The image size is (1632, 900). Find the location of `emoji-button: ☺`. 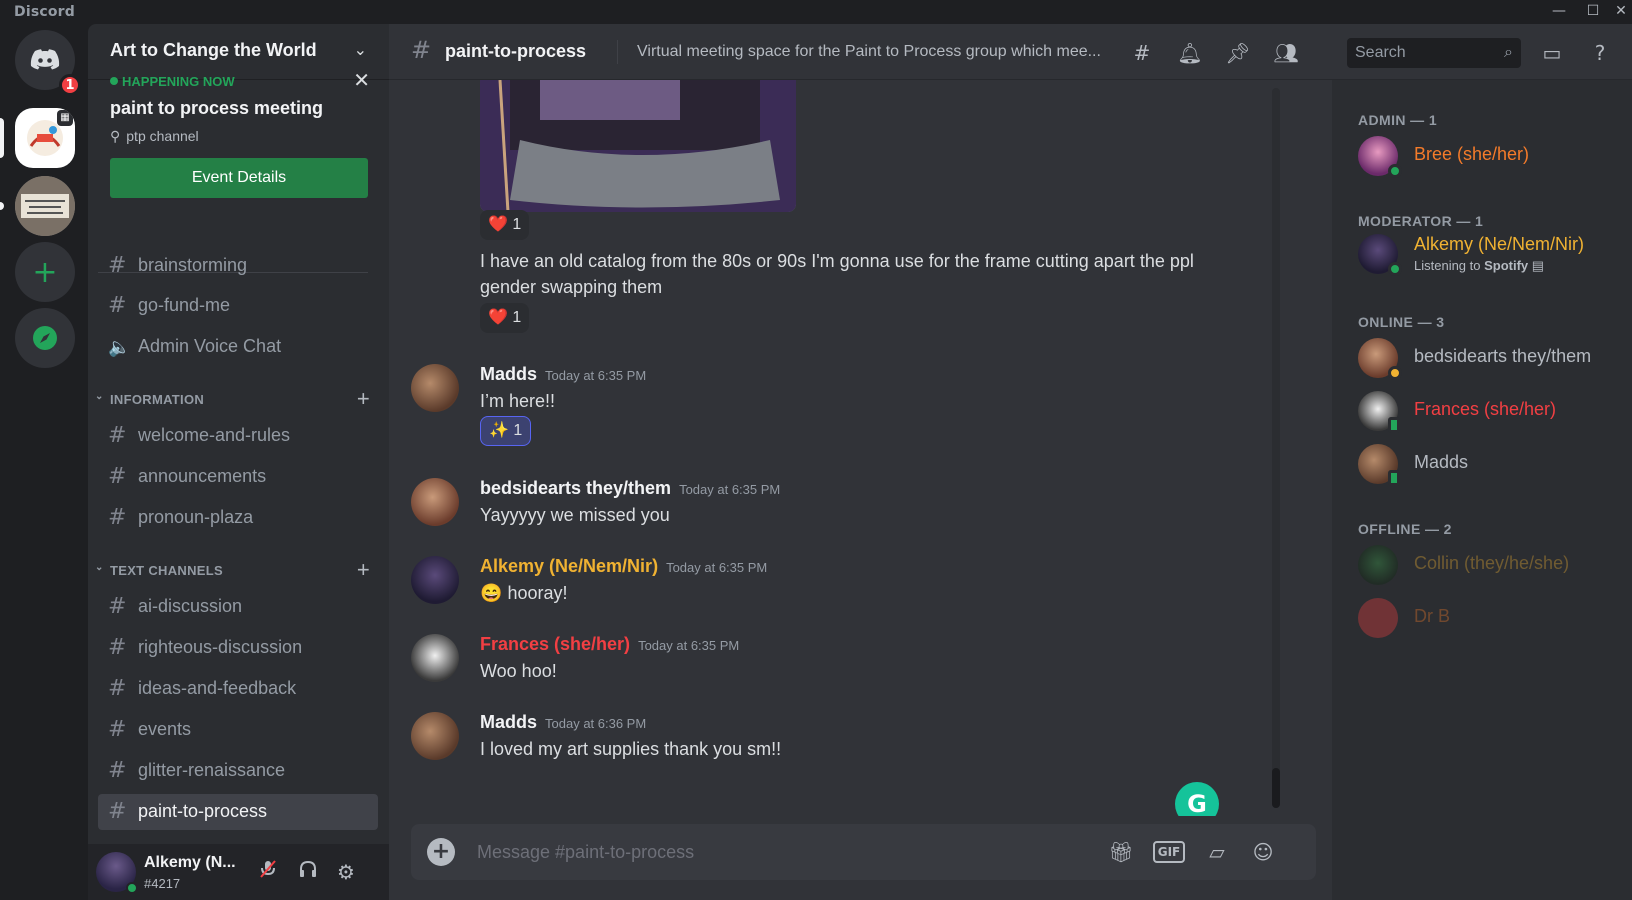

emoji-button: ☺ is located at coordinates (1263, 852).